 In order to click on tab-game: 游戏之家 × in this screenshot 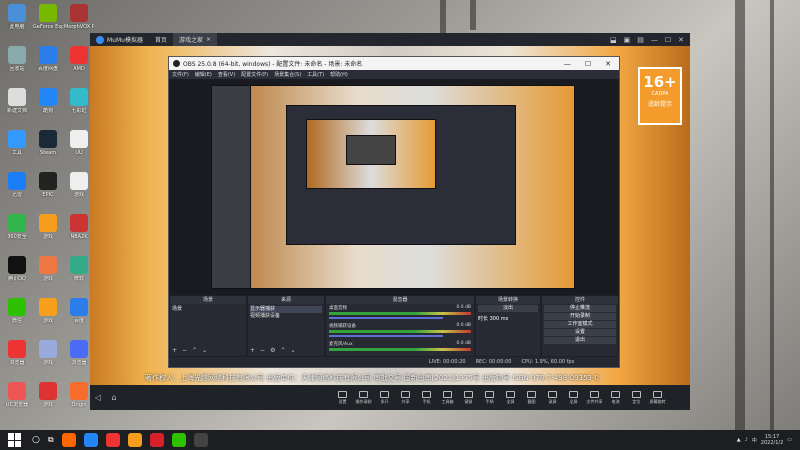, I will do `click(195, 39)`.